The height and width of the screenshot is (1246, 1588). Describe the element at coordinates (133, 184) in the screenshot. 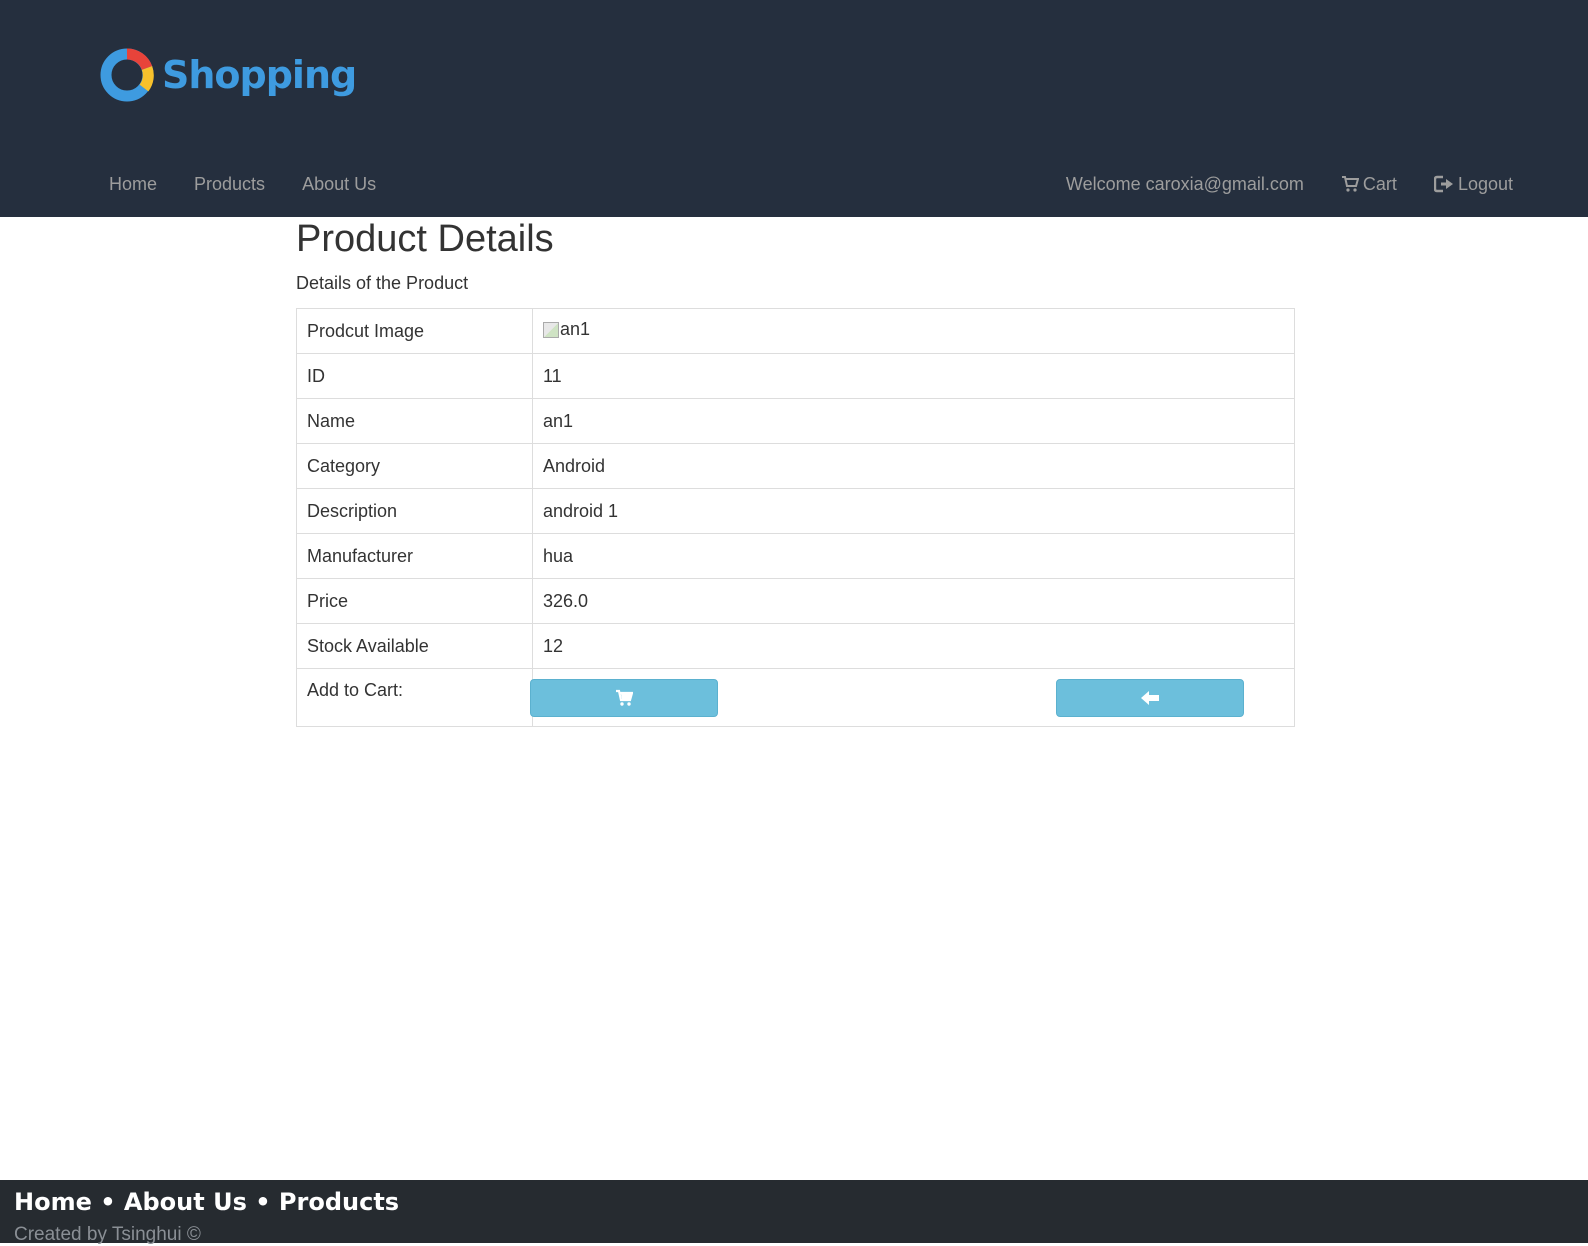

I see `nav-home: Home` at that location.